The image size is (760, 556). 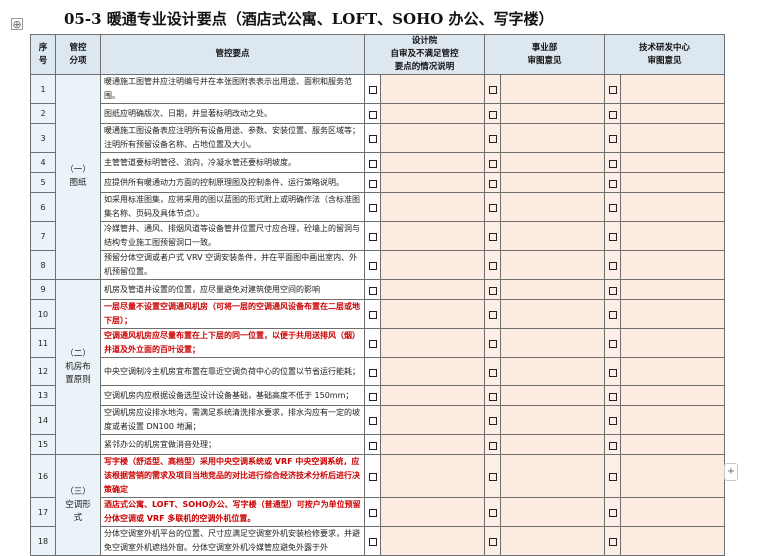 I want to click on add-column-button: +, so click(x=731, y=472).